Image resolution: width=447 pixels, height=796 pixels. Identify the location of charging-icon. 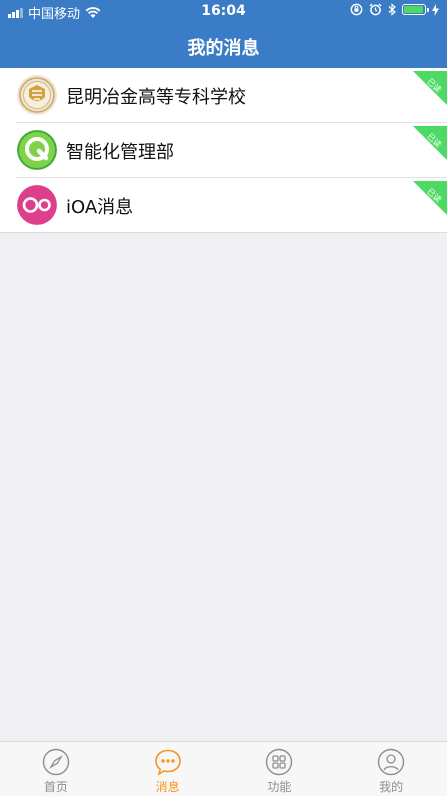
(435, 9).